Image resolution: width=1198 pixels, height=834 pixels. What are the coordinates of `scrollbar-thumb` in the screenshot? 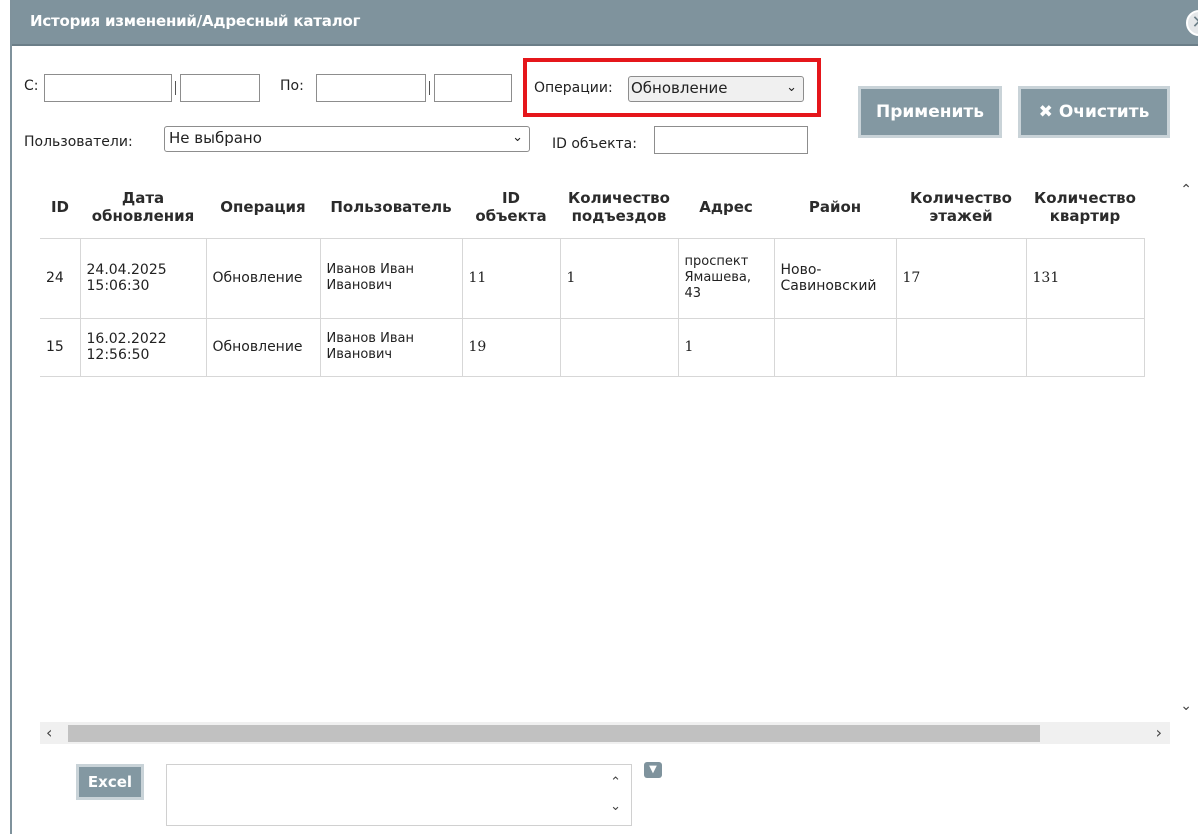 It's located at (554, 733).